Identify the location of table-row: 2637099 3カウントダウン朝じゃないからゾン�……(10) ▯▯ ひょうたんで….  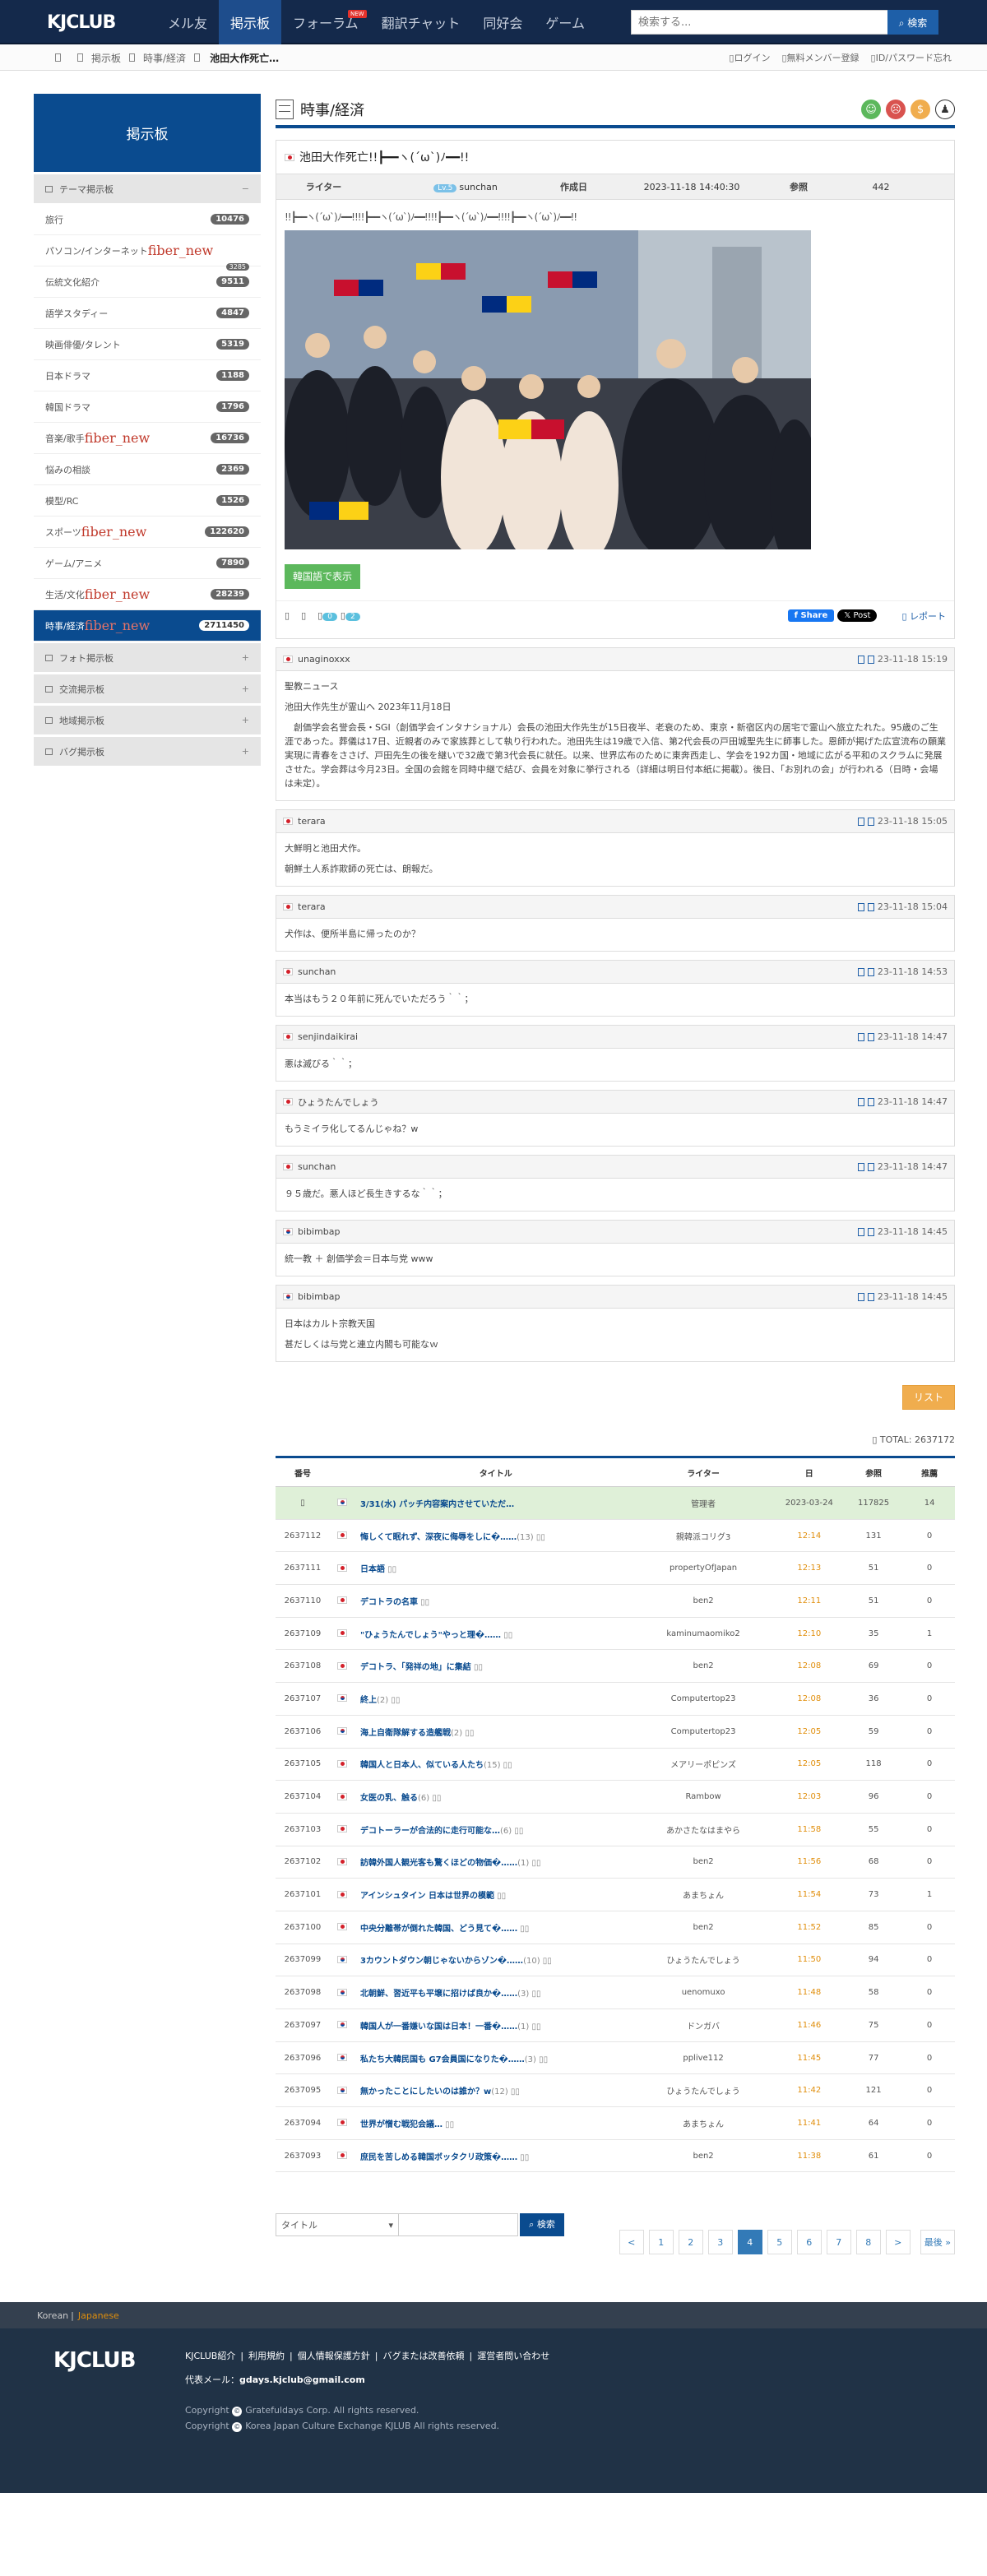
(615, 1961).